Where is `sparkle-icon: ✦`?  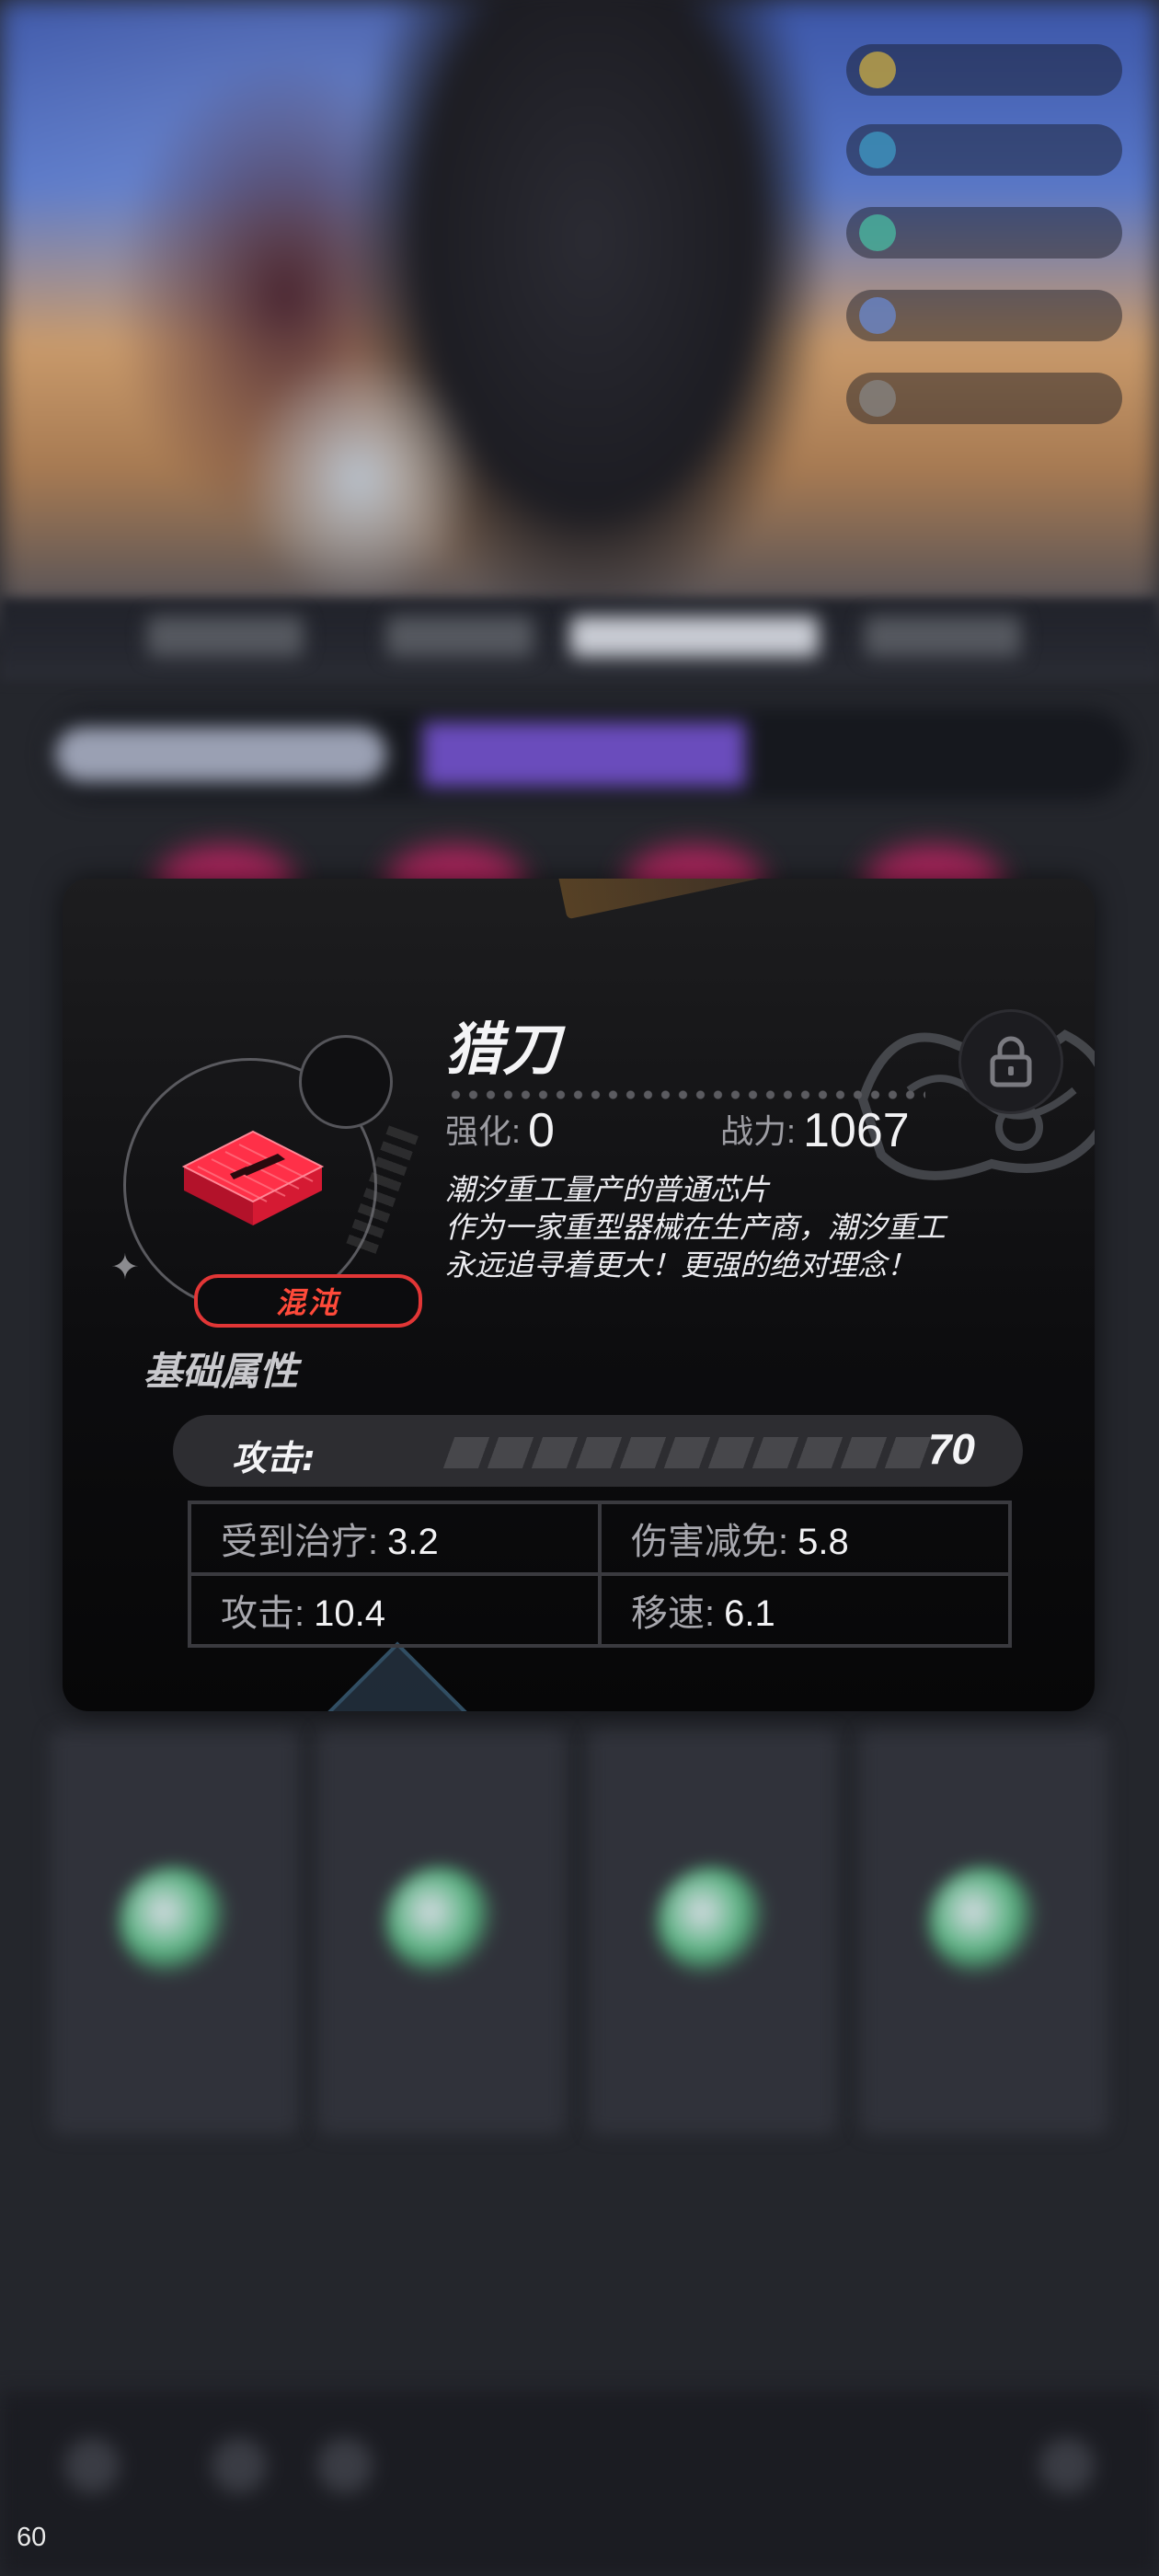 sparkle-icon: ✦ is located at coordinates (125, 1267).